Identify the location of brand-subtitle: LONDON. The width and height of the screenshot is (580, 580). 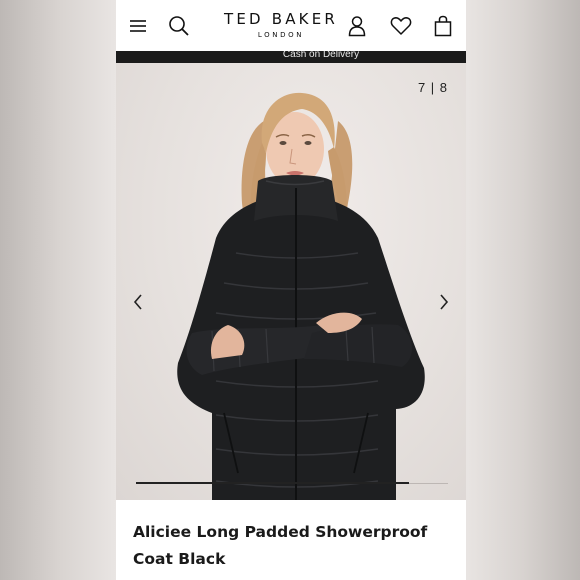
(281, 35).